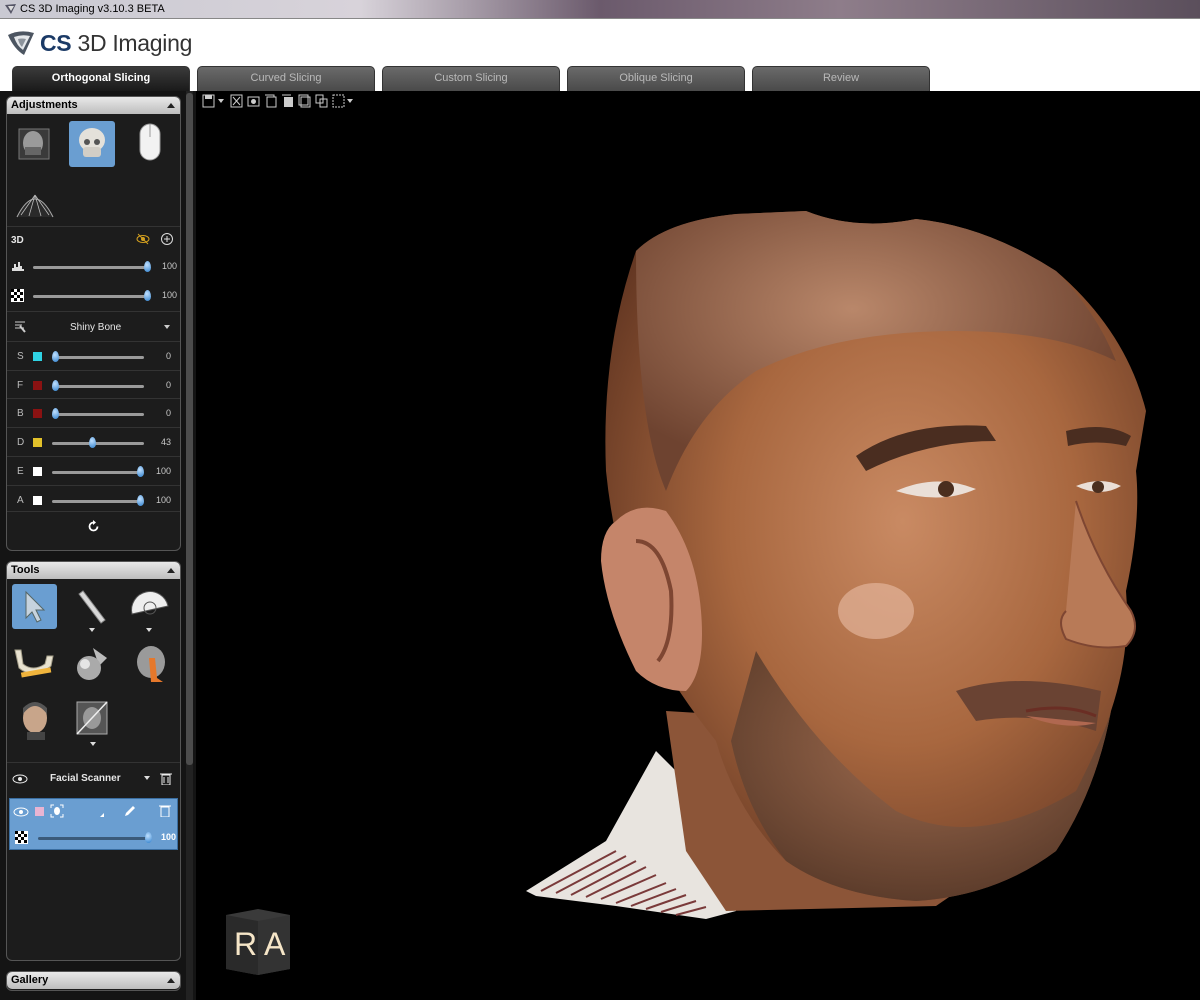 The image size is (1200, 1000). What do you see at coordinates (471, 78) in the screenshot?
I see `tab-custom-slicing: Custom Slicing` at bounding box center [471, 78].